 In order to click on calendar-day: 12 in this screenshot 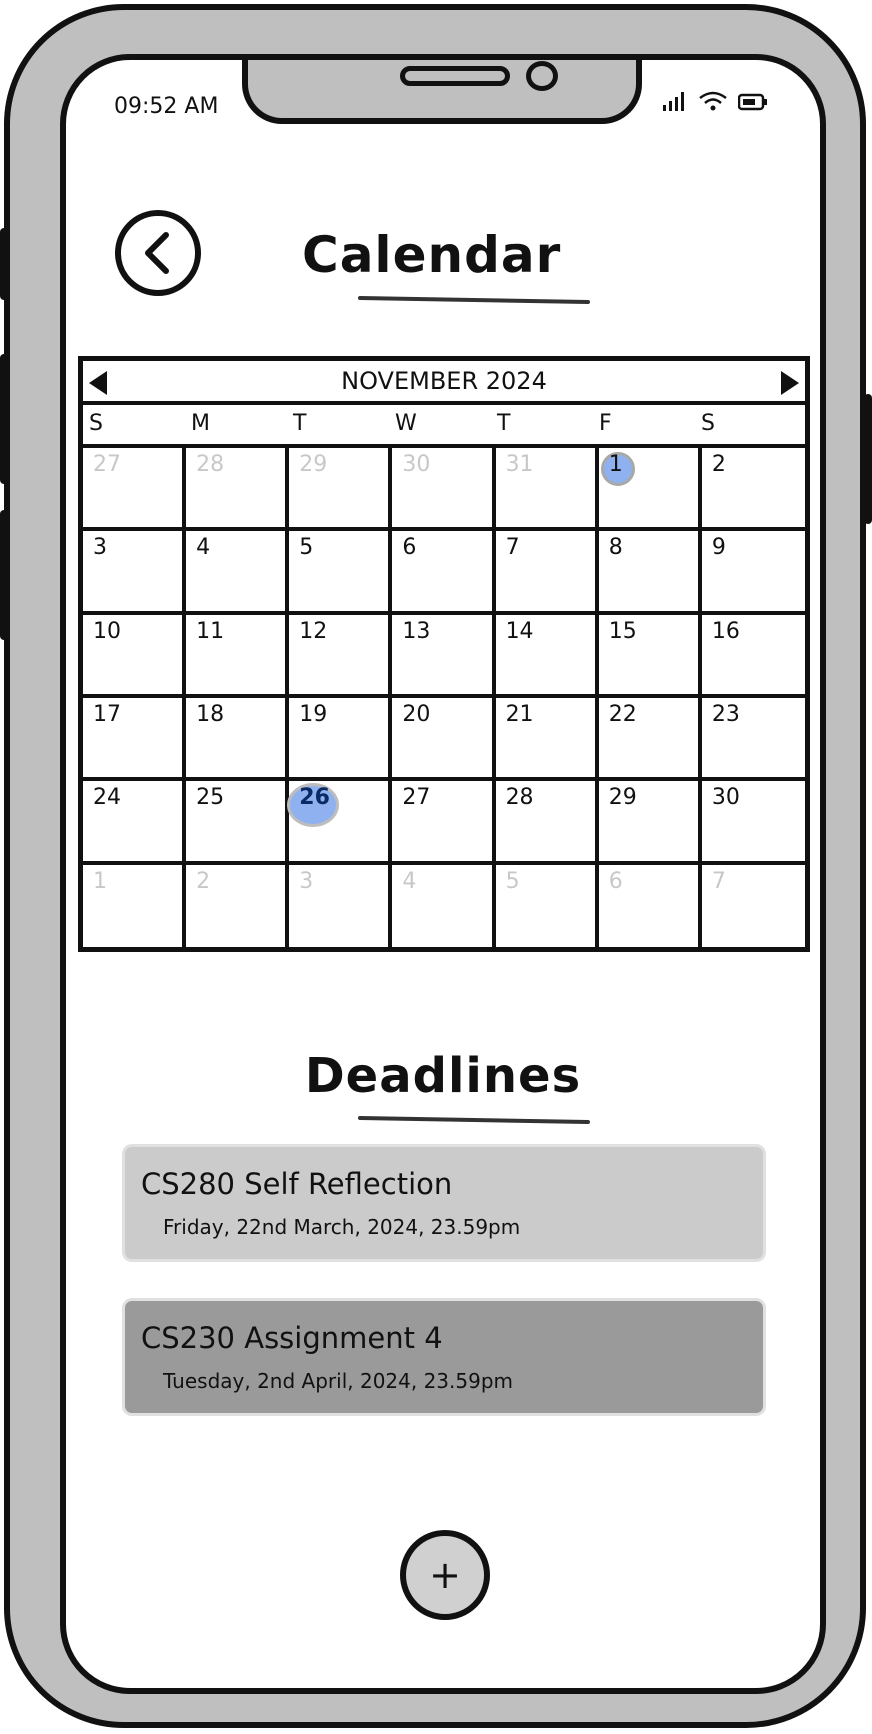, I will do `click(341, 656)`.